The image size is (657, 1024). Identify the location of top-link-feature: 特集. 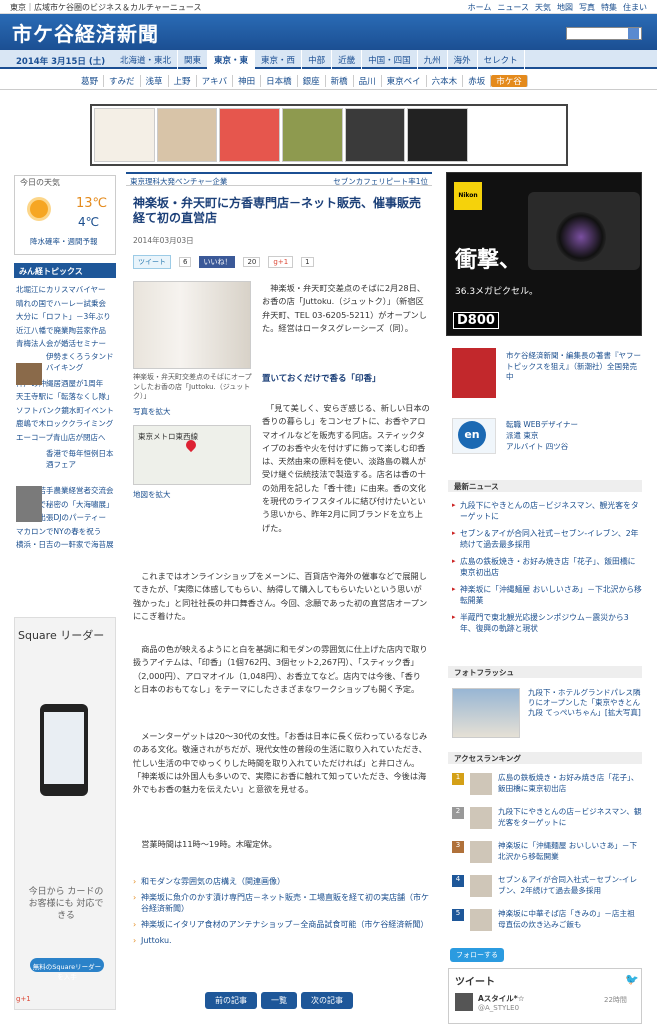
(609, 7).